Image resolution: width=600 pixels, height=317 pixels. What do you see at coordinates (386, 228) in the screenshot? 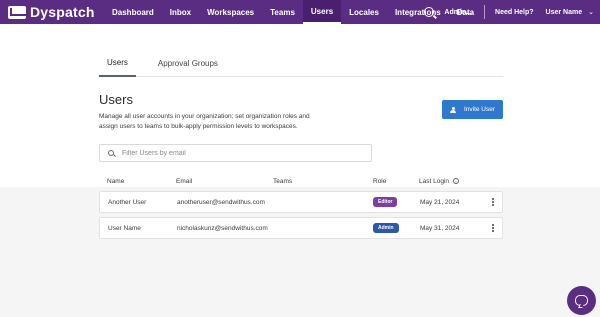
I see `role-badge: Admin` at bounding box center [386, 228].